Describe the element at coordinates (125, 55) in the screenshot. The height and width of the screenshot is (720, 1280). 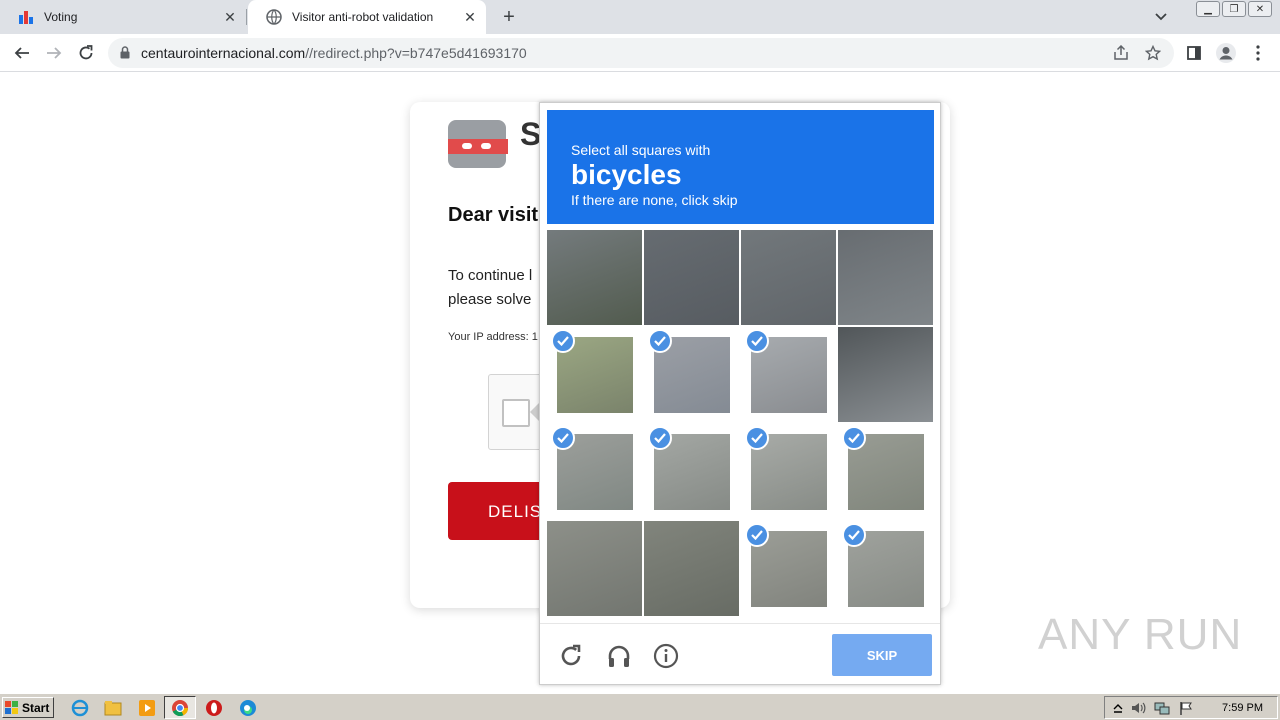
I see `lock-icon` at that location.